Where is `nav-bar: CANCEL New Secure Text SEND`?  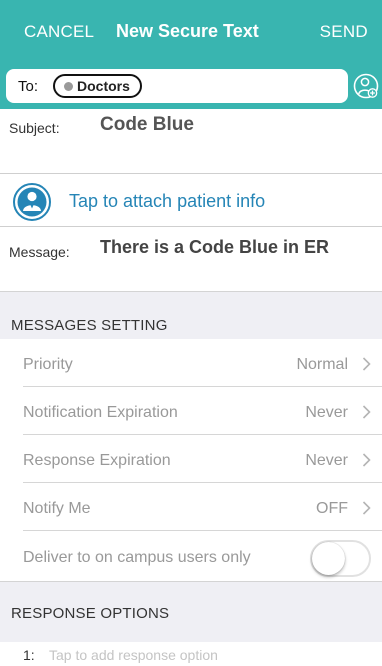
nav-bar: CANCEL New Secure Text SEND is located at coordinates (191, 32).